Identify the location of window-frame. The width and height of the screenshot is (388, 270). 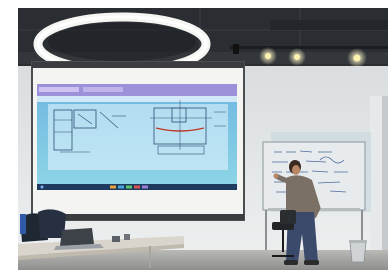
(385, 181).